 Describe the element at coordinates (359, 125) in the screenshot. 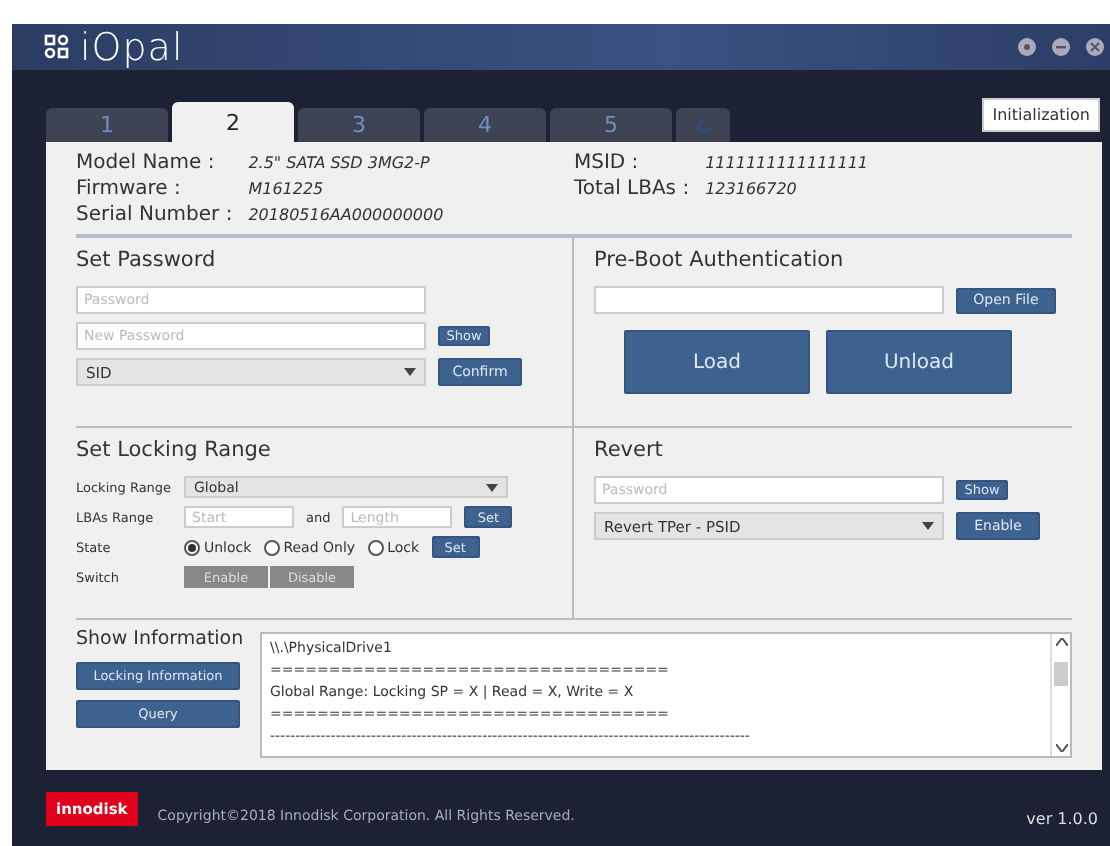

I see `tab: 3` at that location.